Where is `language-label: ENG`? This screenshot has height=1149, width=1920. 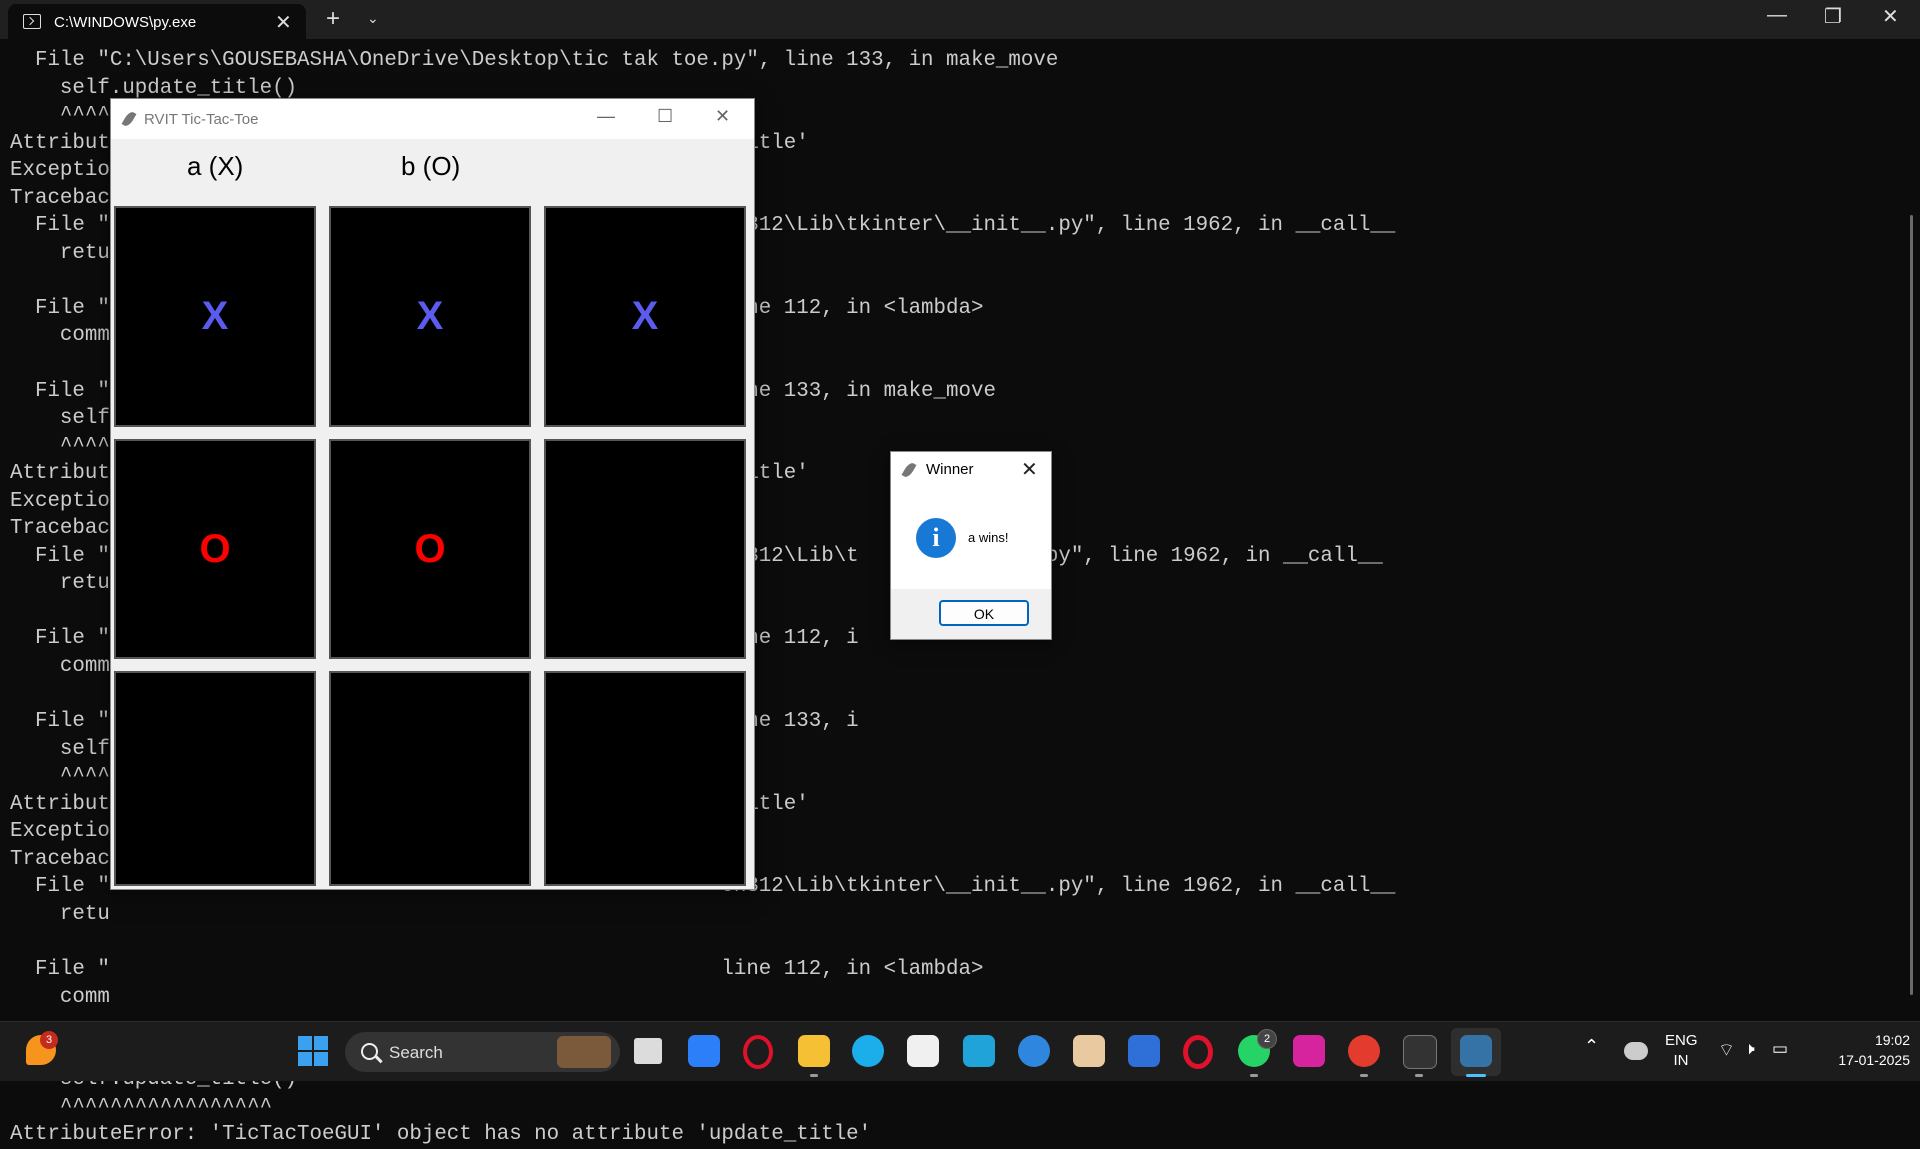
language-label: ENG is located at coordinates (1681, 1040).